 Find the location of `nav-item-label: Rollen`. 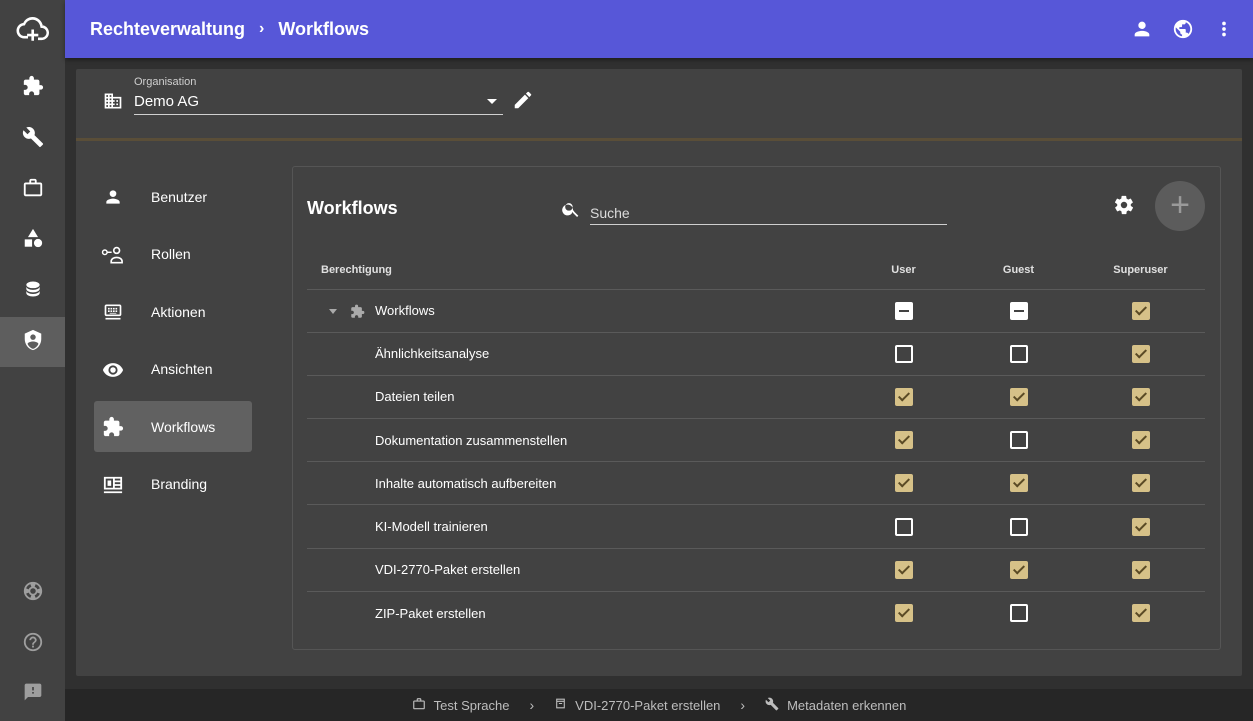

nav-item-label: Rollen is located at coordinates (171, 254).